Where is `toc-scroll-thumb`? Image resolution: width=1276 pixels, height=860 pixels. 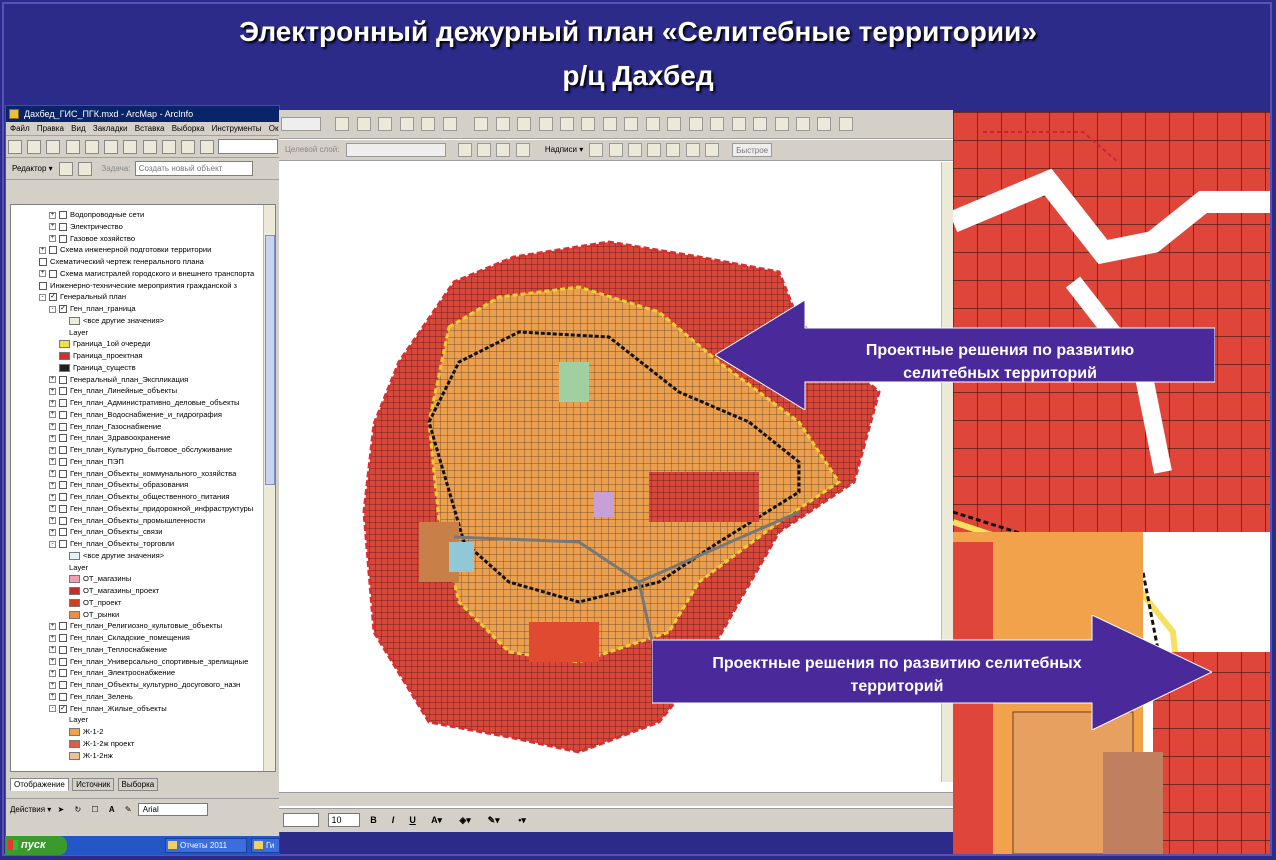 toc-scroll-thumb is located at coordinates (270, 360).